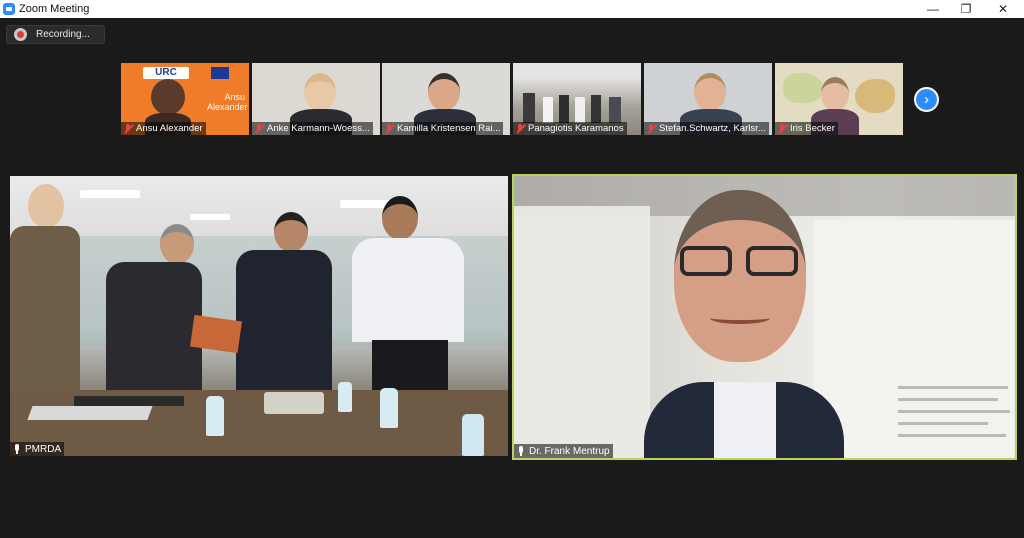 Image resolution: width=1024 pixels, height=538 pixels. What do you see at coordinates (740, 318) in the screenshot?
I see `speaker-smile` at bounding box center [740, 318].